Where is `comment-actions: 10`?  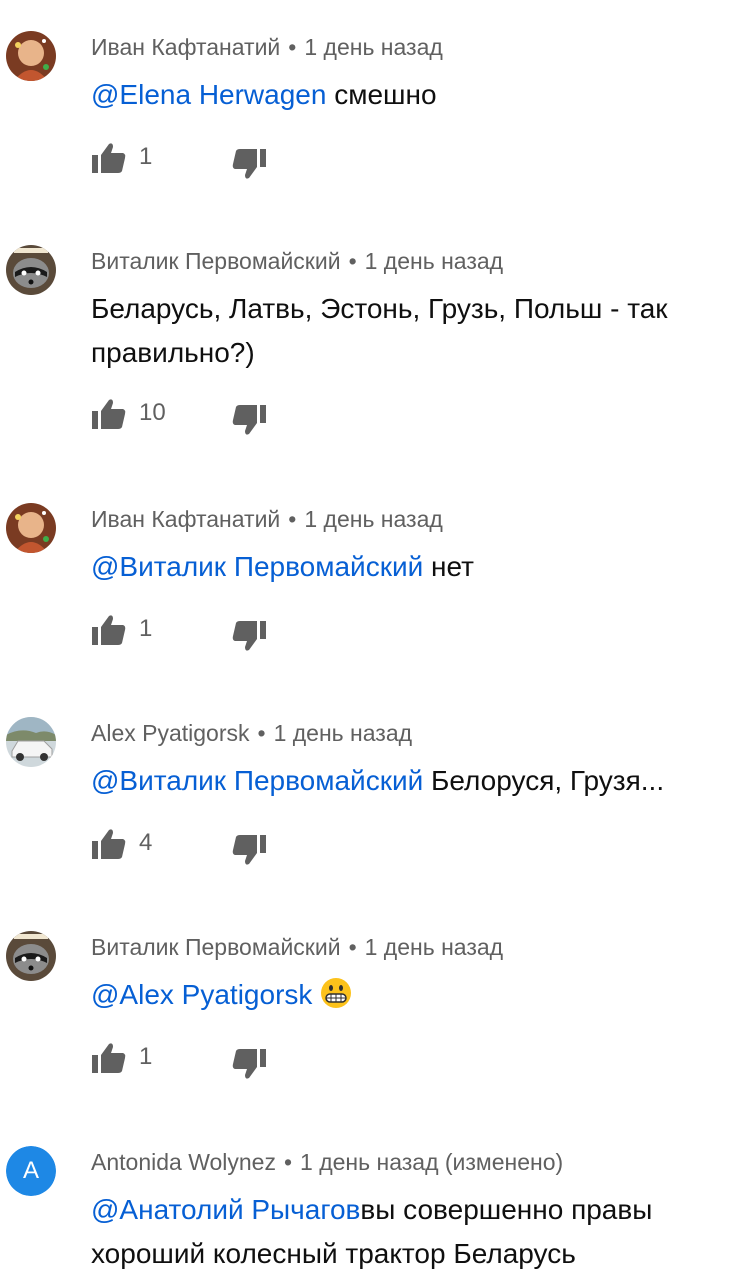 comment-actions: 10 is located at coordinates (241, 417).